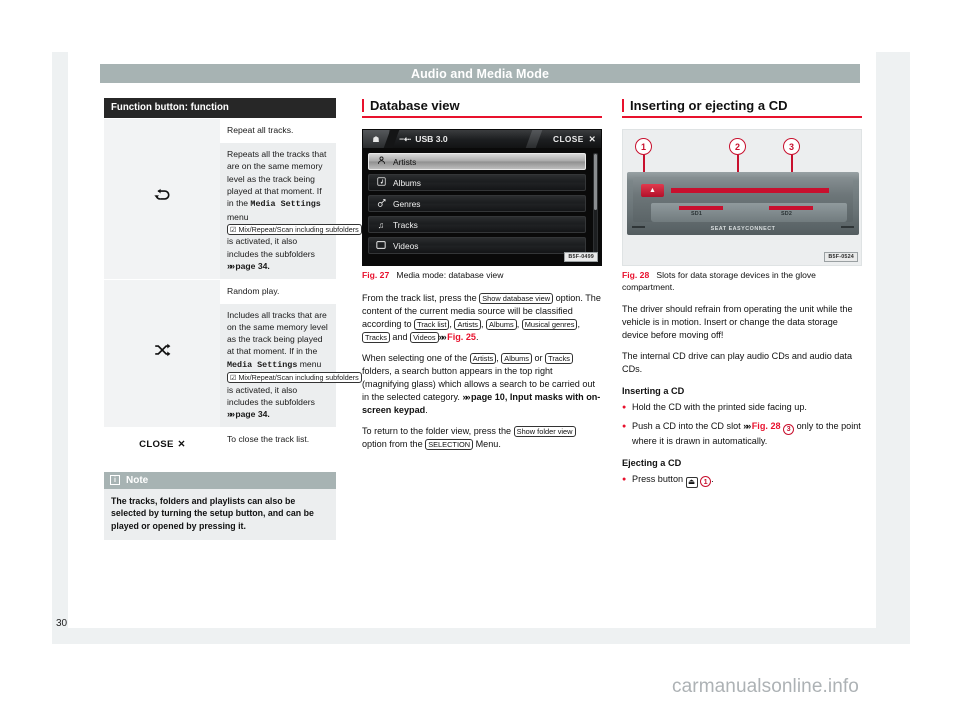 The image size is (960, 708). I want to click on sd2-label: SD2, so click(787, 214).